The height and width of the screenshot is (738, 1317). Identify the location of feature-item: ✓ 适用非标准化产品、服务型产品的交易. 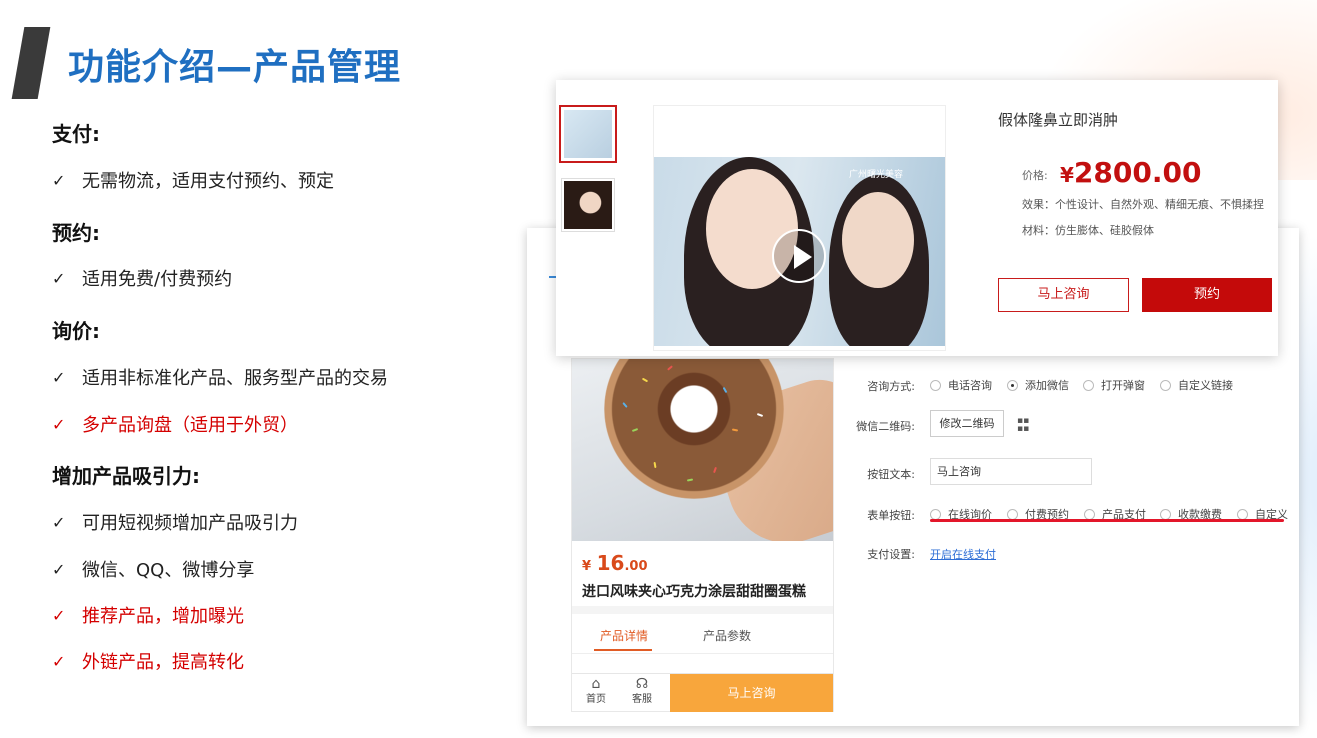
(220, 377).